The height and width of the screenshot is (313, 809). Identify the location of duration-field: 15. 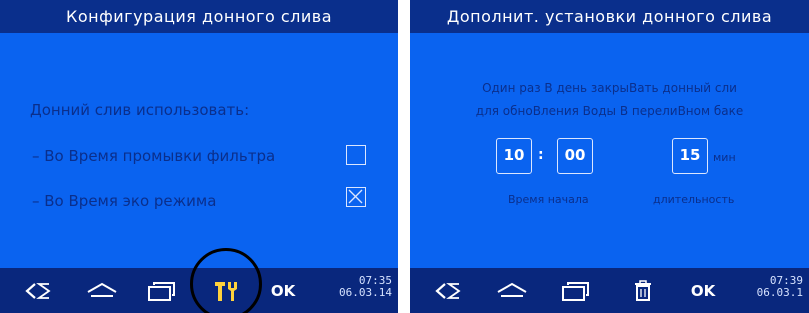
(690, 156).